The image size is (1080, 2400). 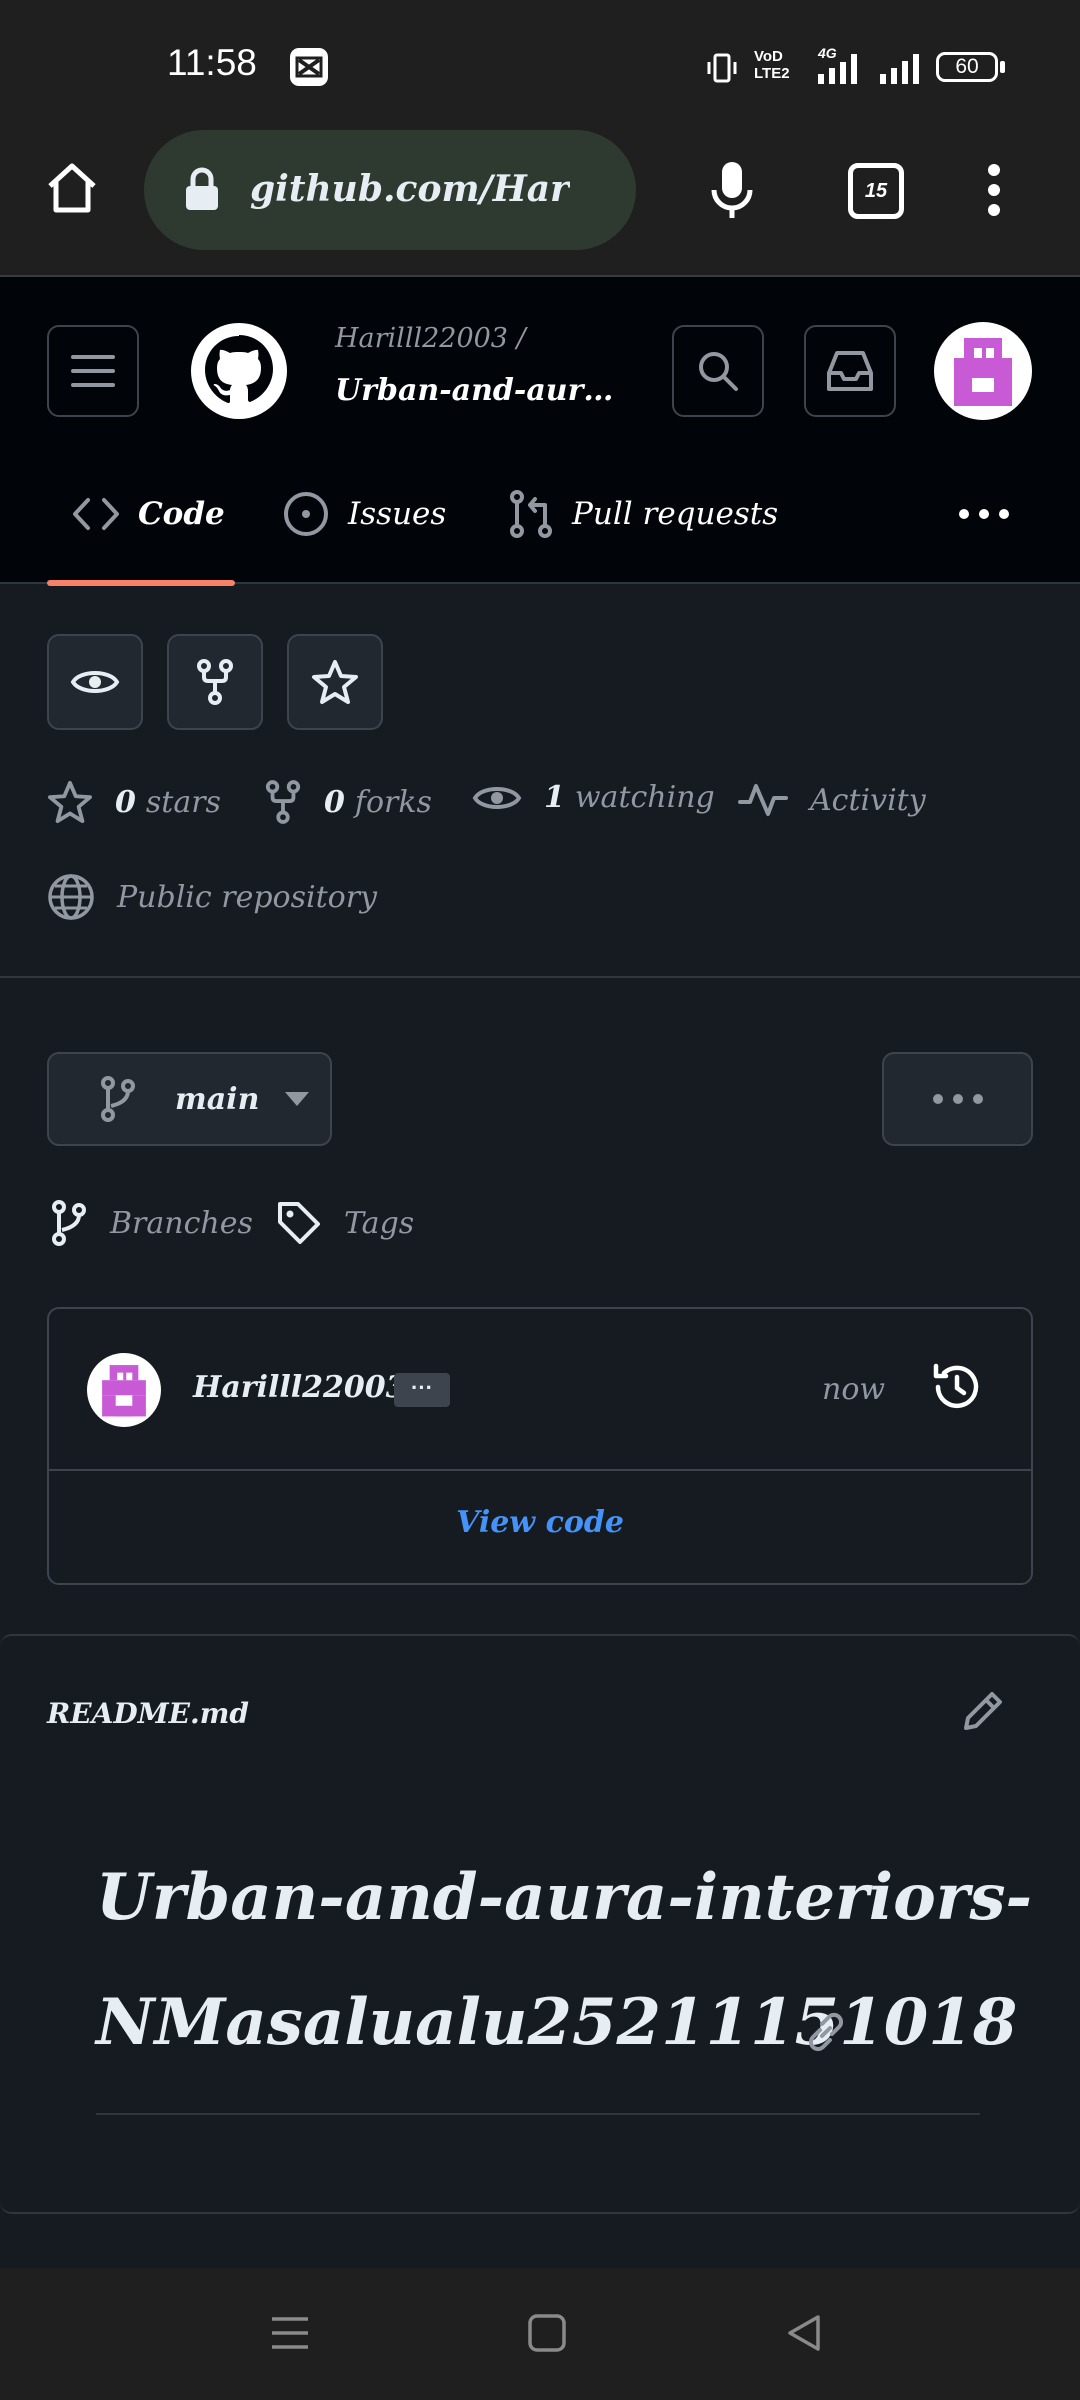 I want to click on search-button, so click(x=718, y=371).